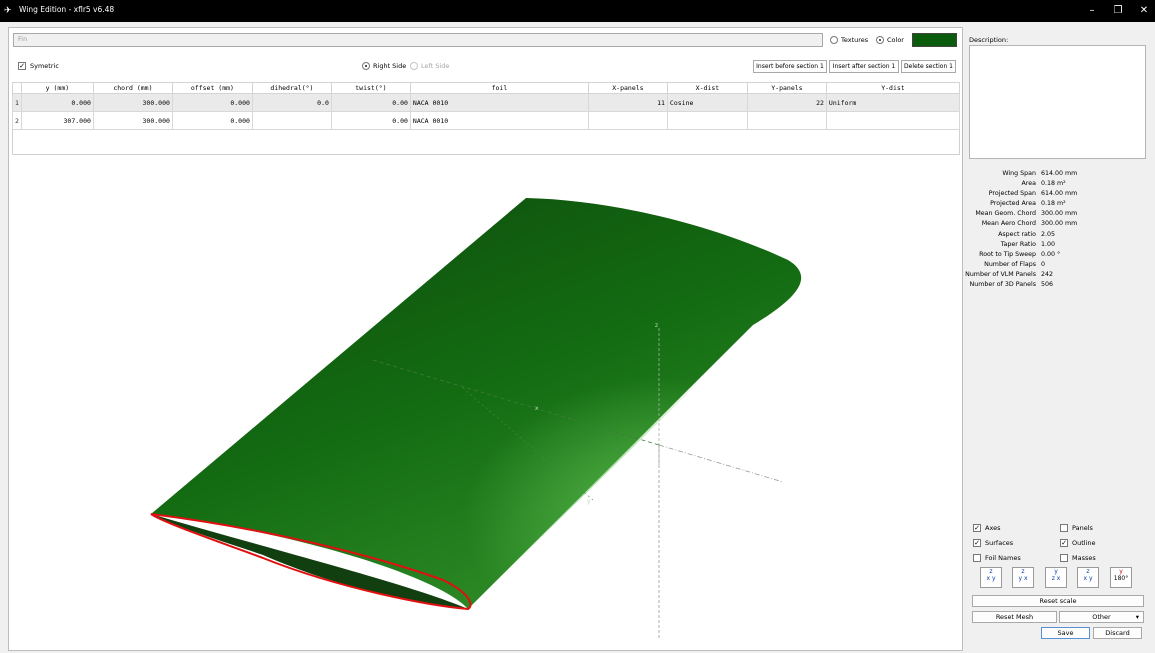 This screenshot has width=1155, height=653. What do you see at coordinates (893, 88) in the screenshot?
I see `col-header-ydist: Y-dist` at bounding box center [893, 88].